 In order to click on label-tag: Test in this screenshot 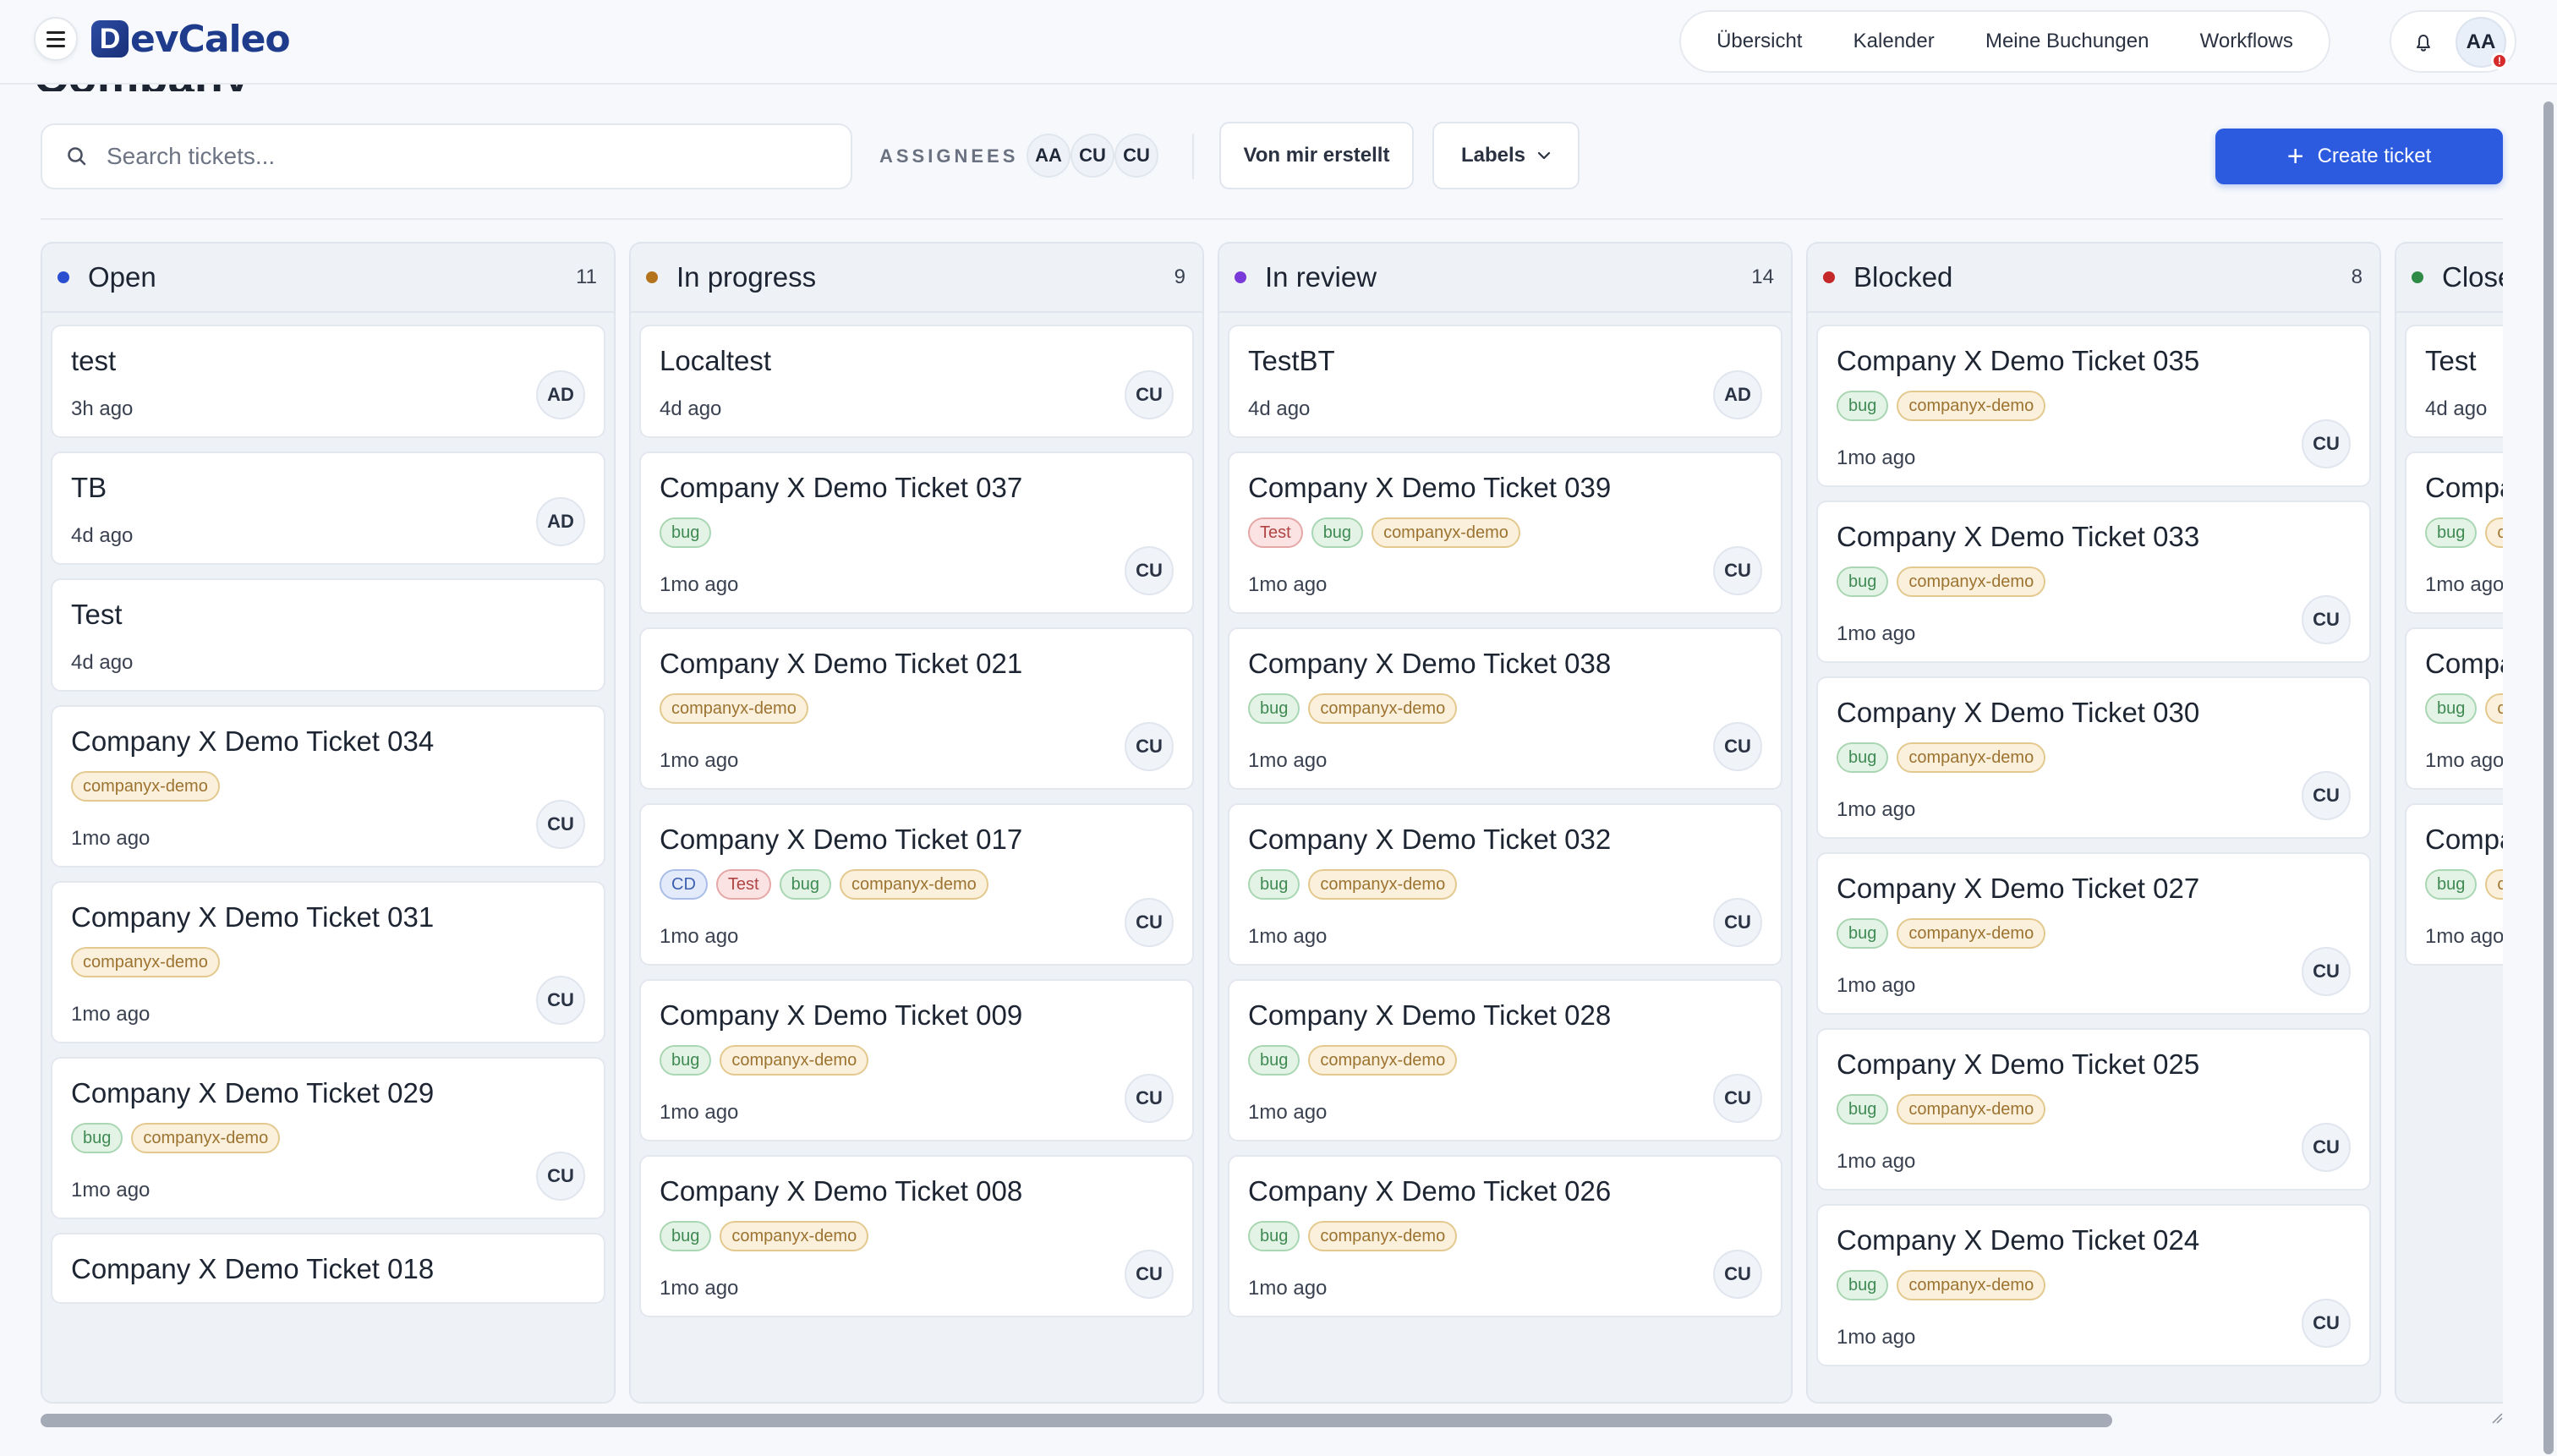, I will do `click(1275, 532)`.